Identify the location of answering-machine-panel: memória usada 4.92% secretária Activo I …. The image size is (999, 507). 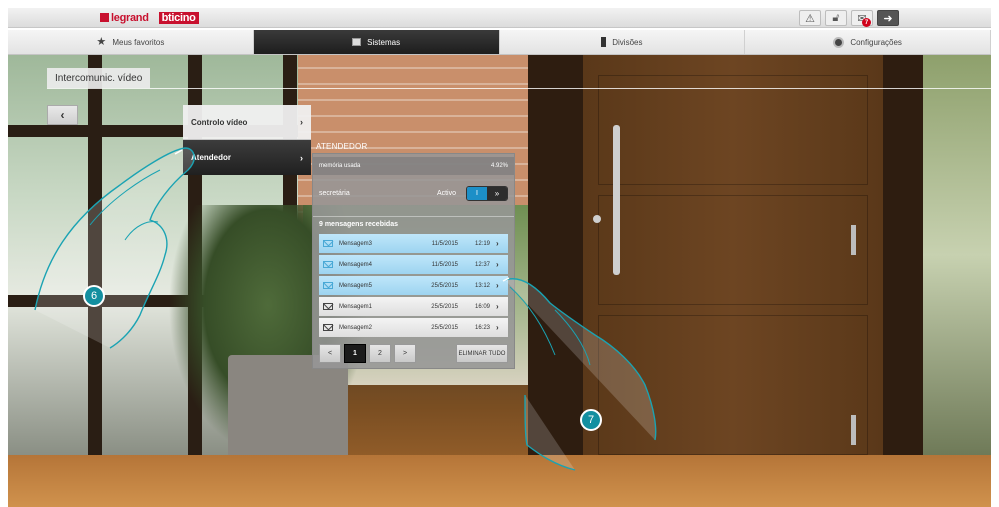
(413, 261).